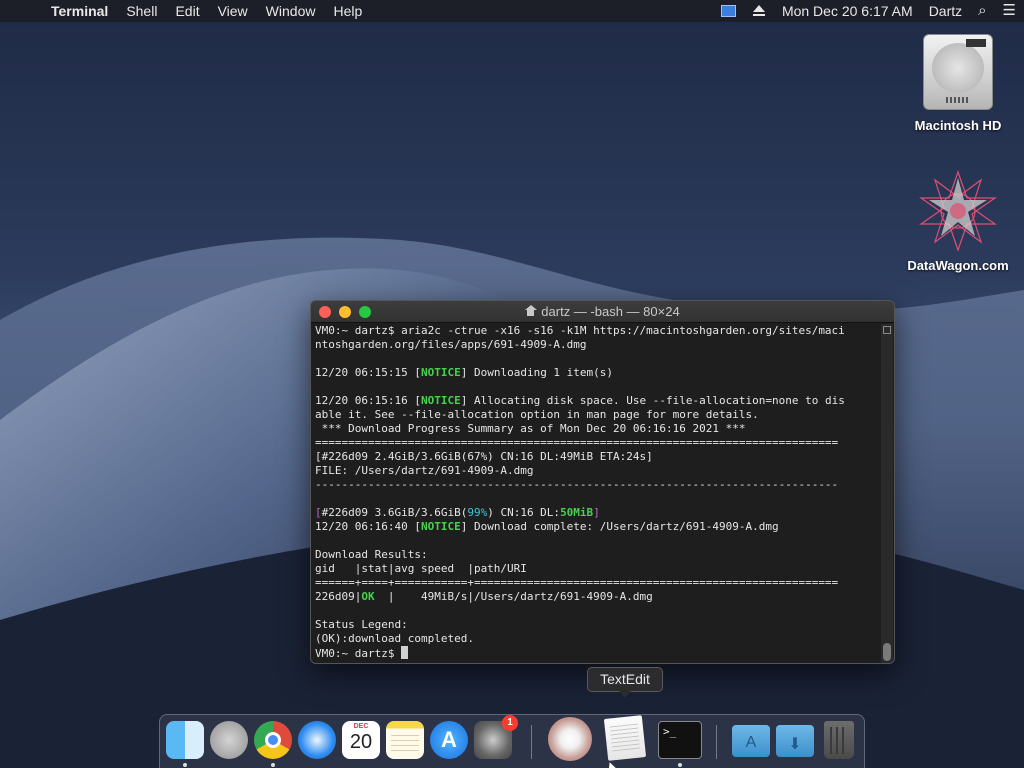  What do you see at coordinates (371, 554) in the screenshot?
I see `terminal-text: Download Results:` at bounding box center [371, 554].